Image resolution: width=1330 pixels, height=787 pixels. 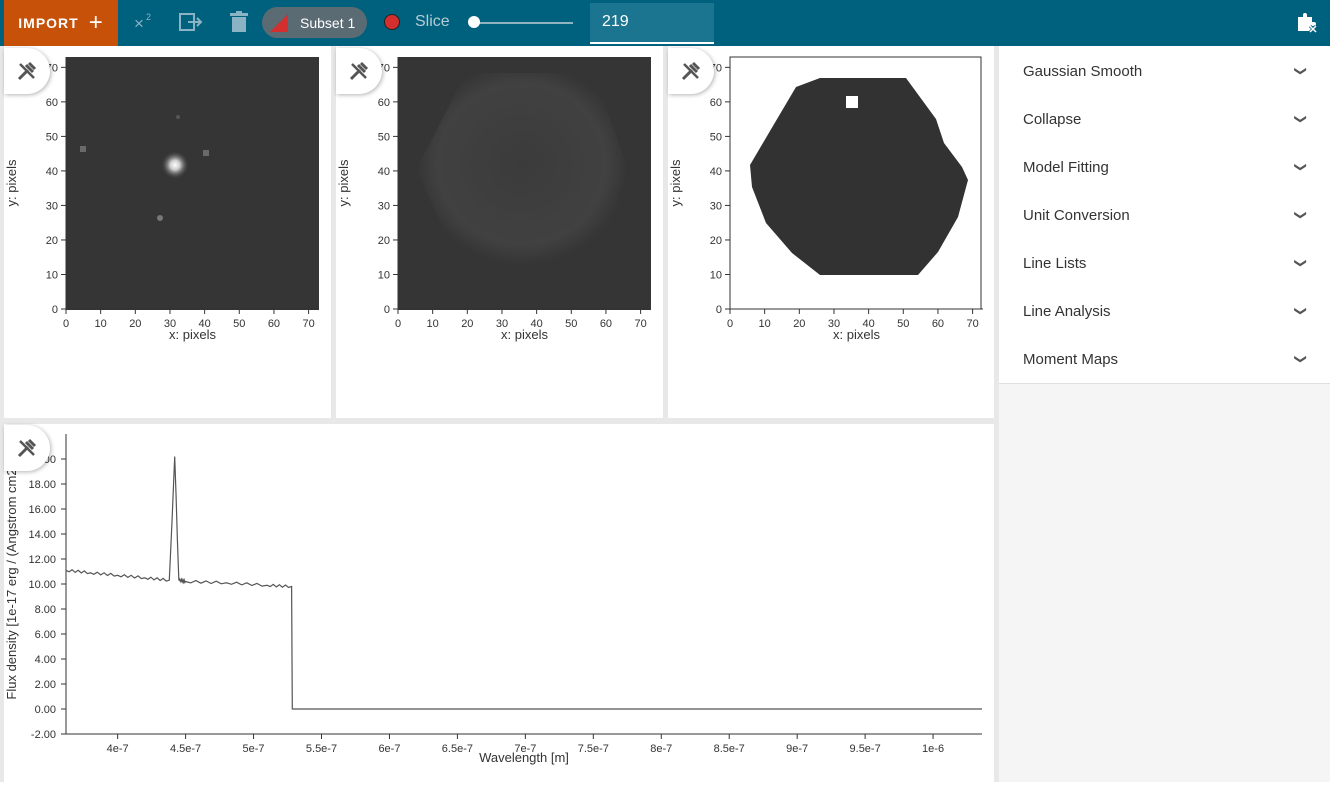 I want to click on x-tick-label: 4.5e-7, so click(x=185, y=749).